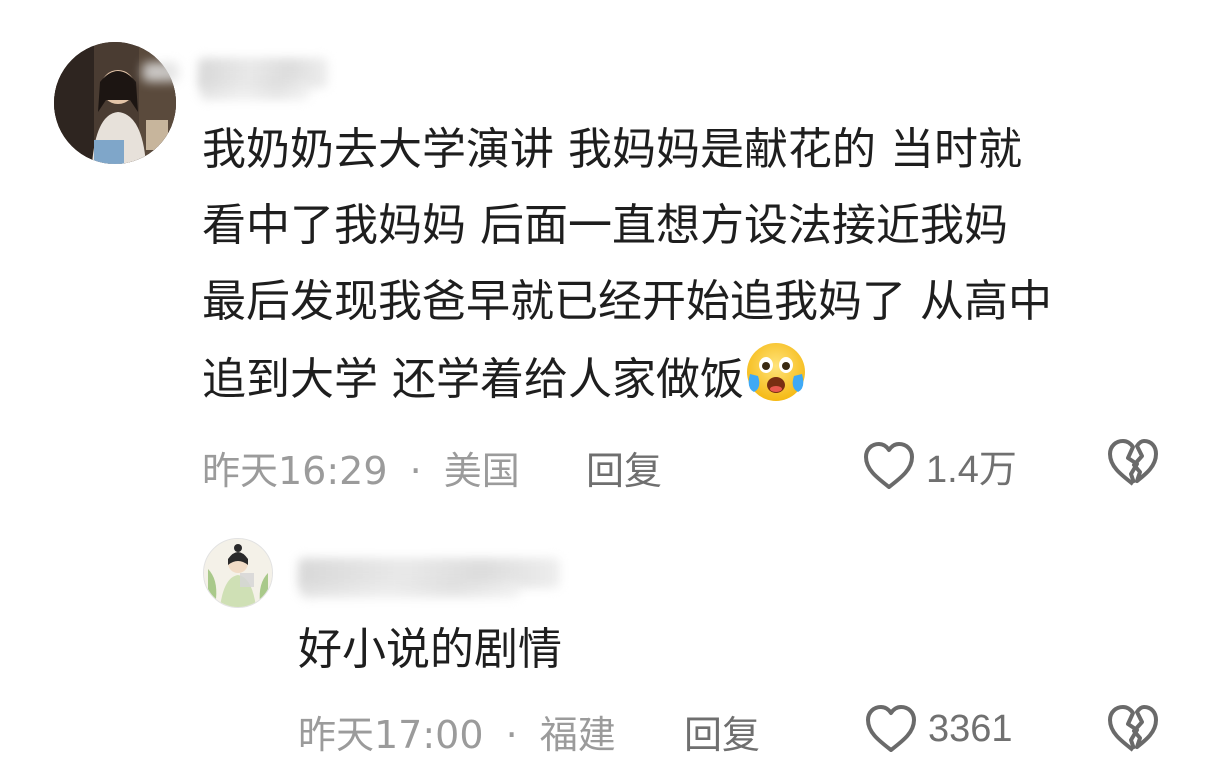 The height and width of the screenshot is (772, 1224). I want to click on username-badge-blurred, so click(161, 72).